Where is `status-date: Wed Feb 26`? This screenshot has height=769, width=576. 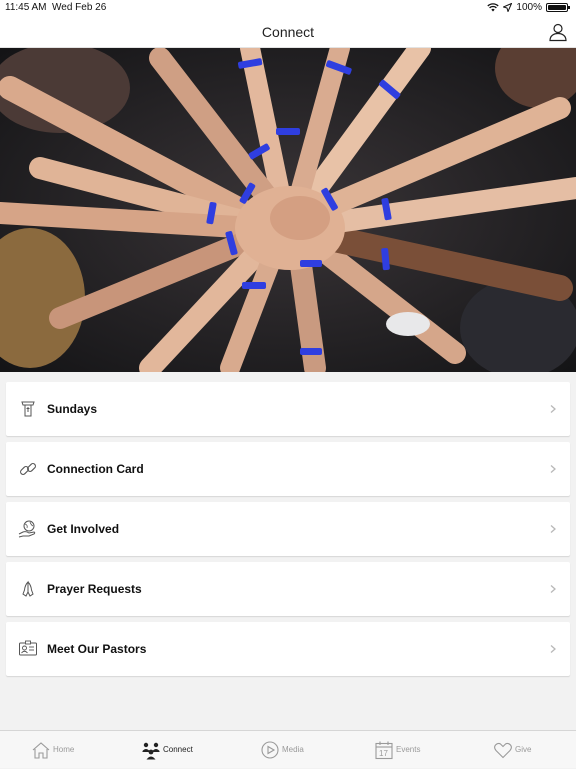 status-date: Wed Feb 26 is located at coordinates (79, 7).